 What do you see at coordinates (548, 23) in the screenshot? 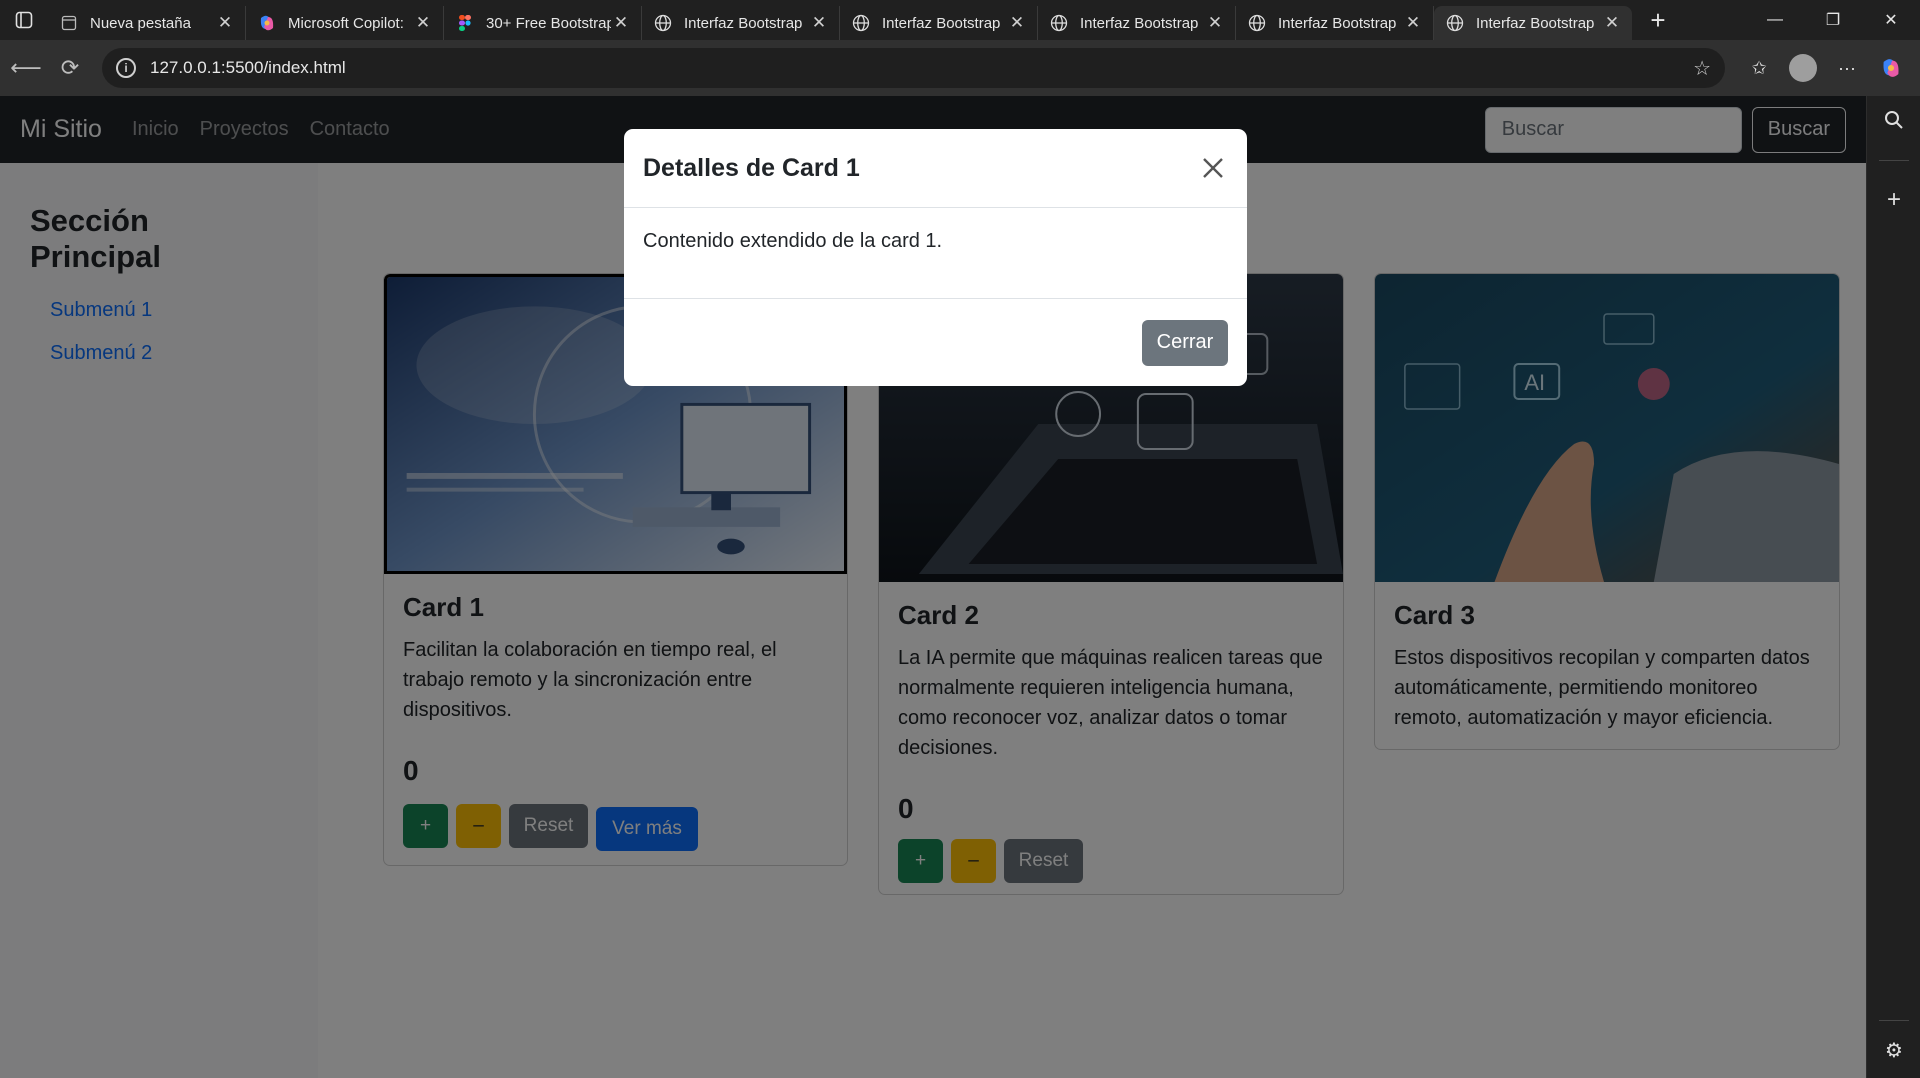
I see `tab-title: 30+ Free Bootstrap` at bounding box center [548, 23].